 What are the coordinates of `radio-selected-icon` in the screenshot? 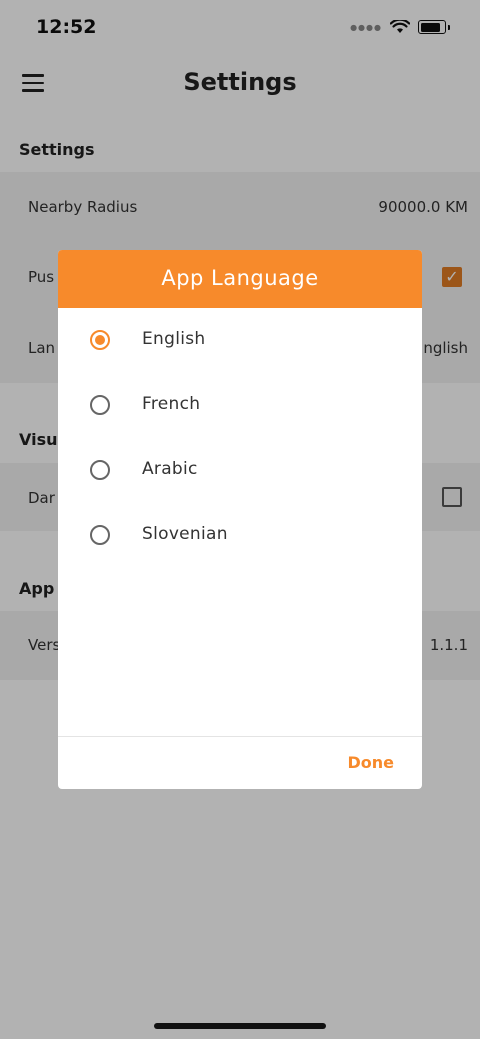 It's located at (100, 340).